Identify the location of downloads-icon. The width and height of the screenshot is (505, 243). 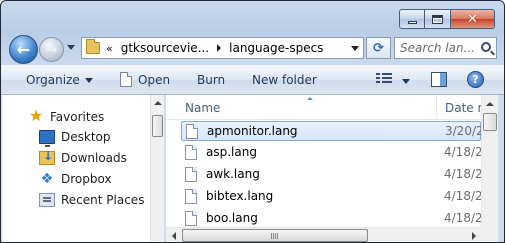
(47, 157).